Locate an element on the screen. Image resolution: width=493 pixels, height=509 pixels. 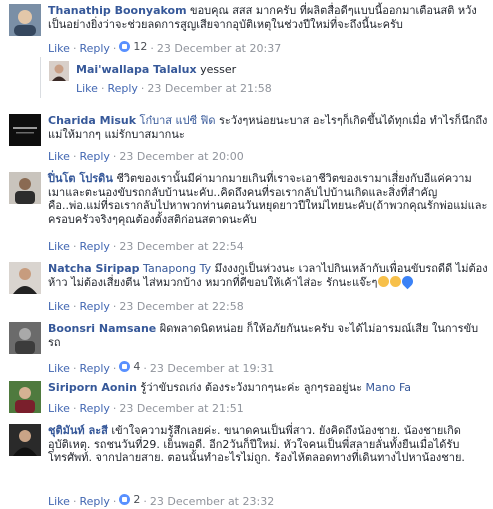
comment-actions: Like · Reply · 23 December at 21:51 is located at coordinates (146, 408).